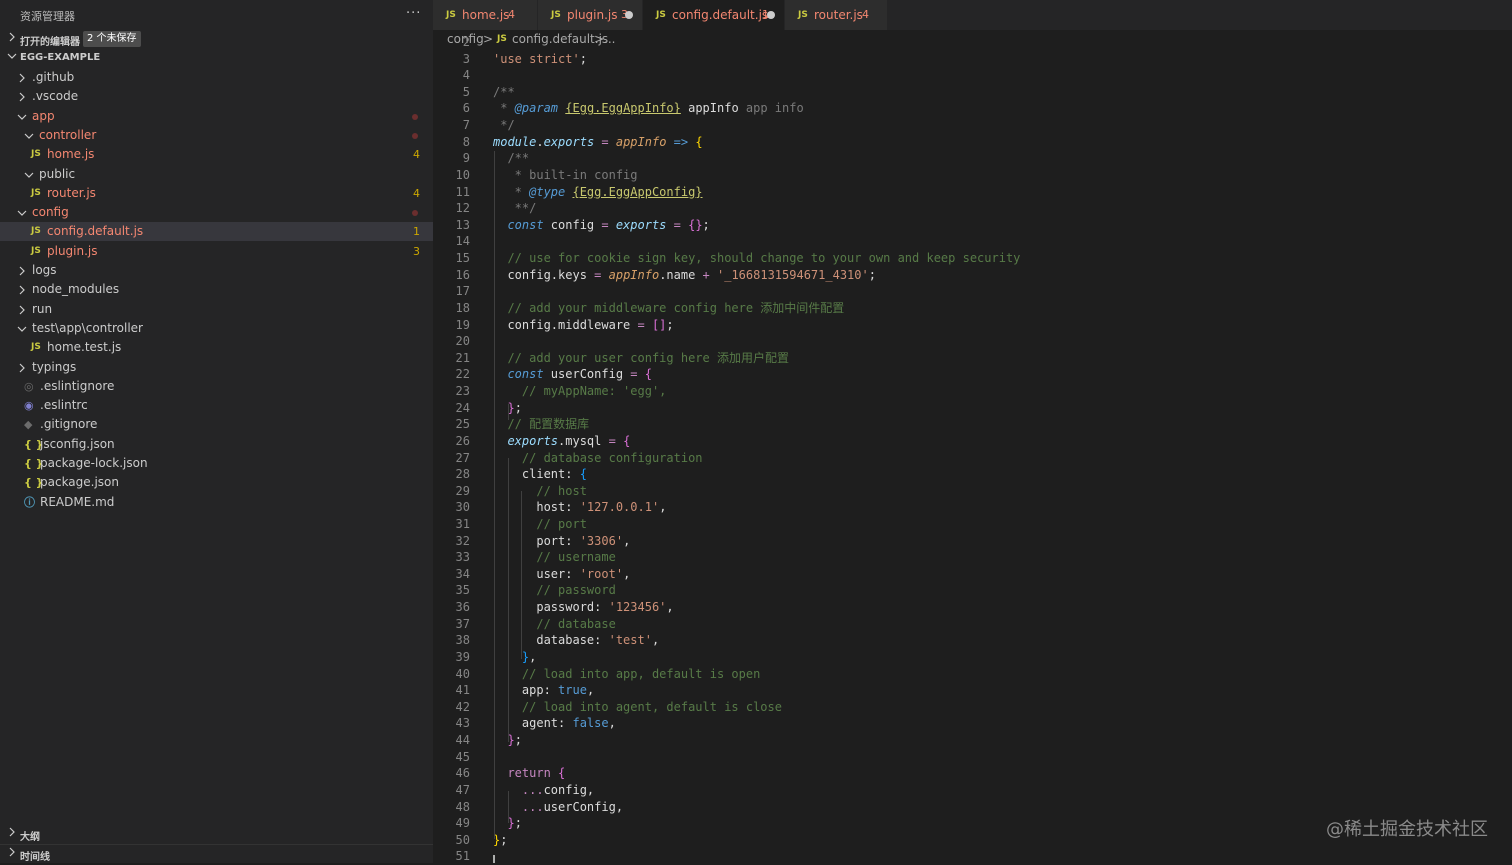  Describe the element at coordinates (972, 142) in the screenshot. I see `code-line: 8 module.exports = appInfo => {` at that location.